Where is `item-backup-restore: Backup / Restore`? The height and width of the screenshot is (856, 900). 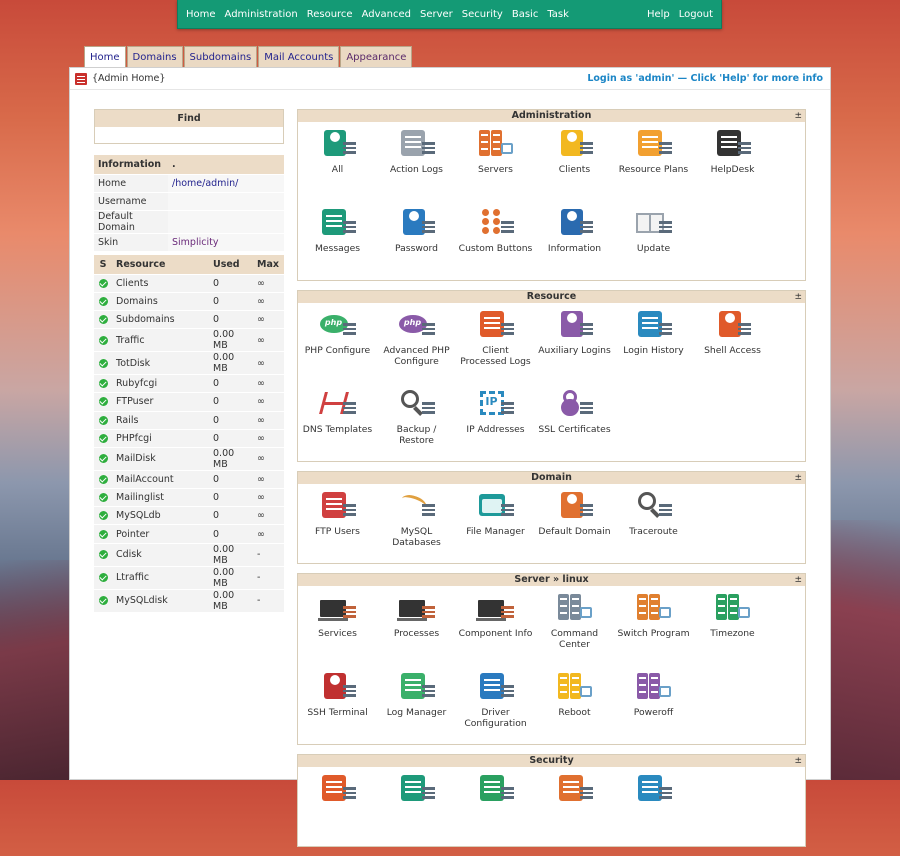
item-backup-restore: Backup / Restore is located at coordinates (416, 421).